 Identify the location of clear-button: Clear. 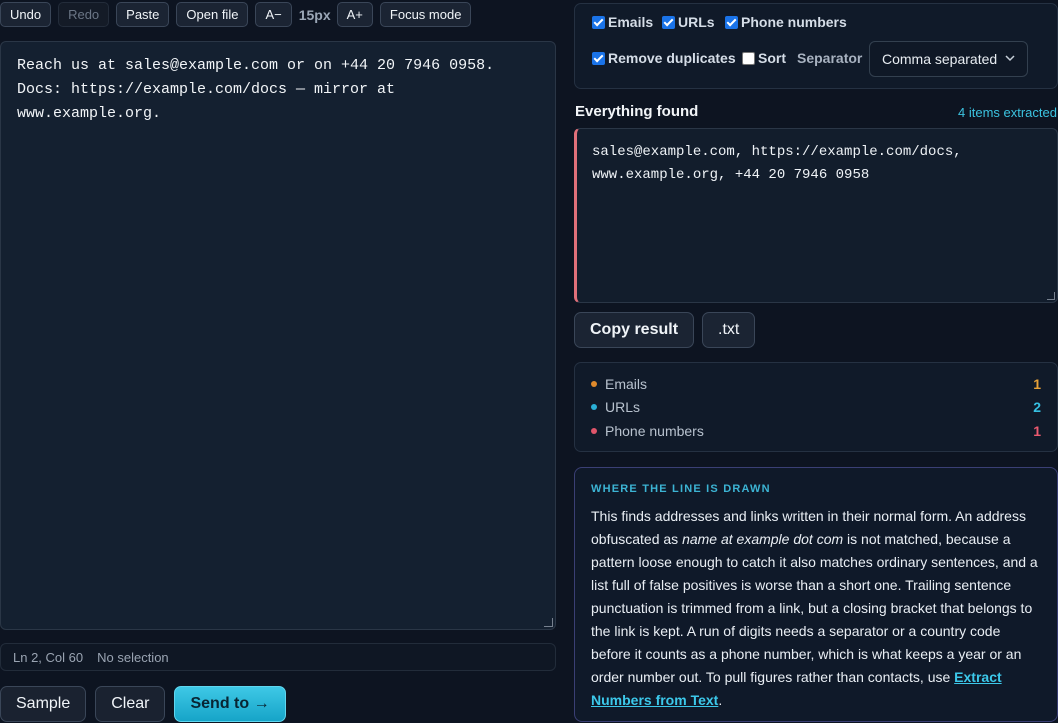
(130, 704).